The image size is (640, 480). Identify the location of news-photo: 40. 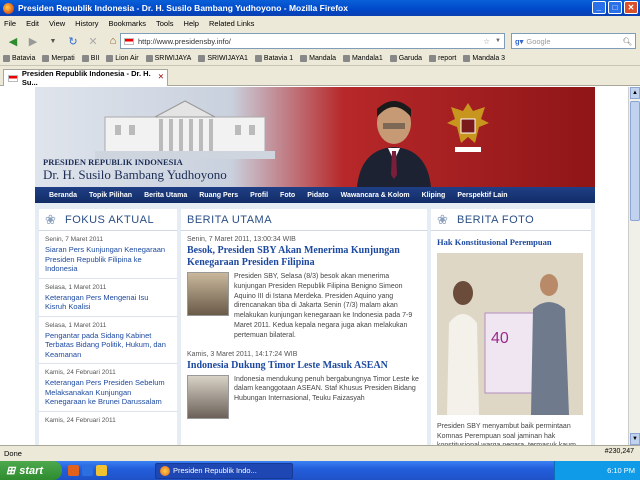
(510, 334).